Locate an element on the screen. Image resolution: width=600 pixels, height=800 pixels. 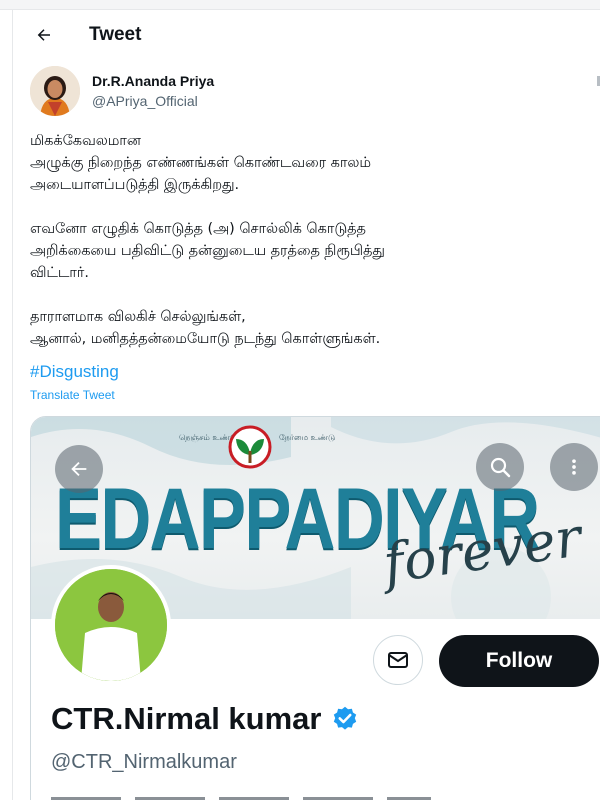
tweet-header: Tweet is located at coordinates (306, 35).